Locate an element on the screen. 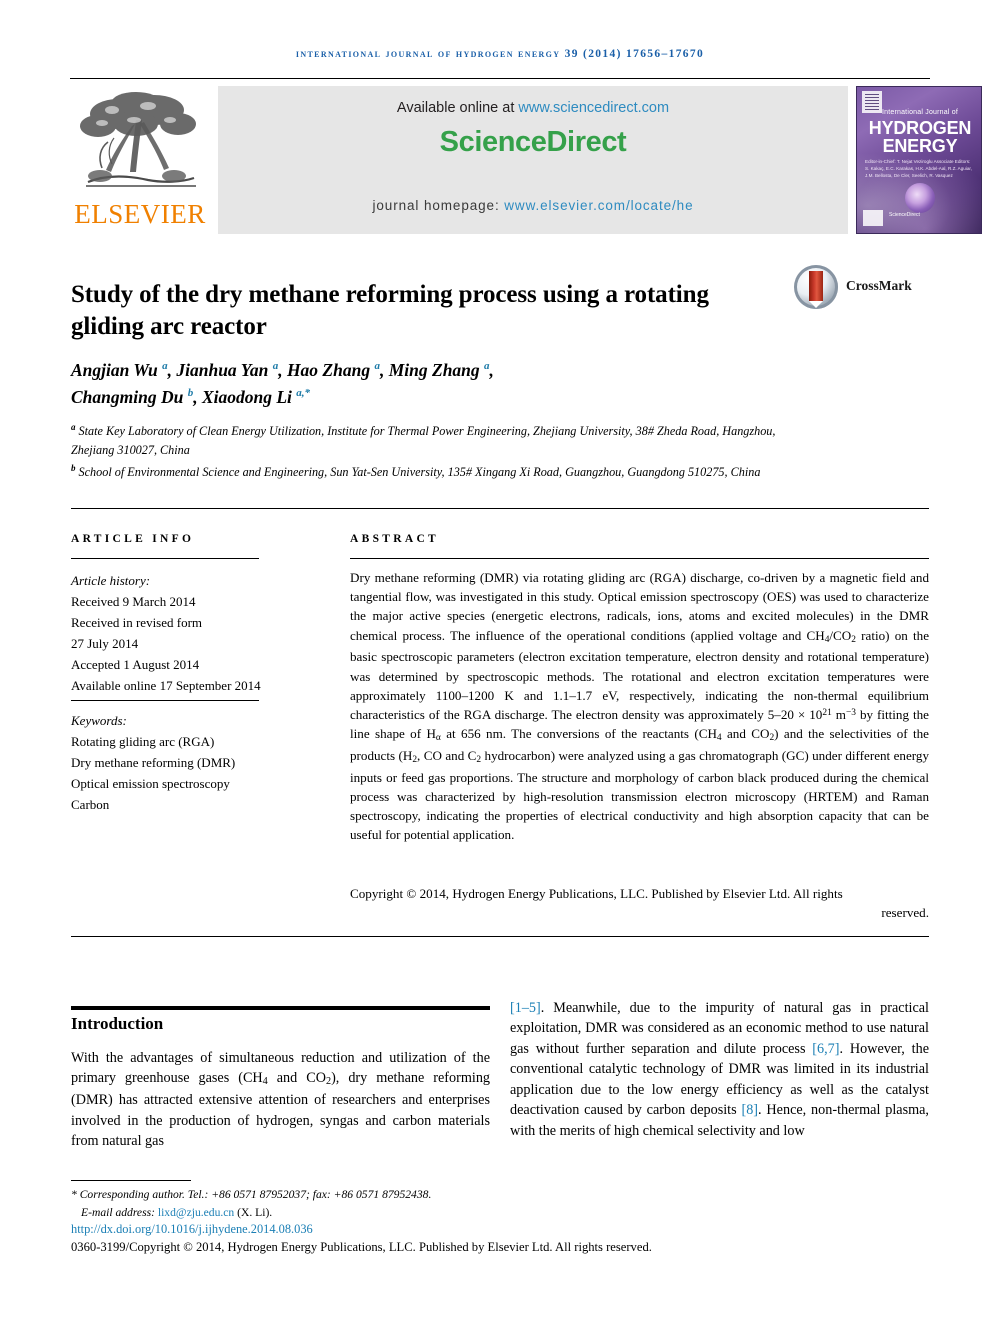 The height and width of the screenshot is (1323, 992). copyright-reserved: reserved. is located at coordinates (905, 913).